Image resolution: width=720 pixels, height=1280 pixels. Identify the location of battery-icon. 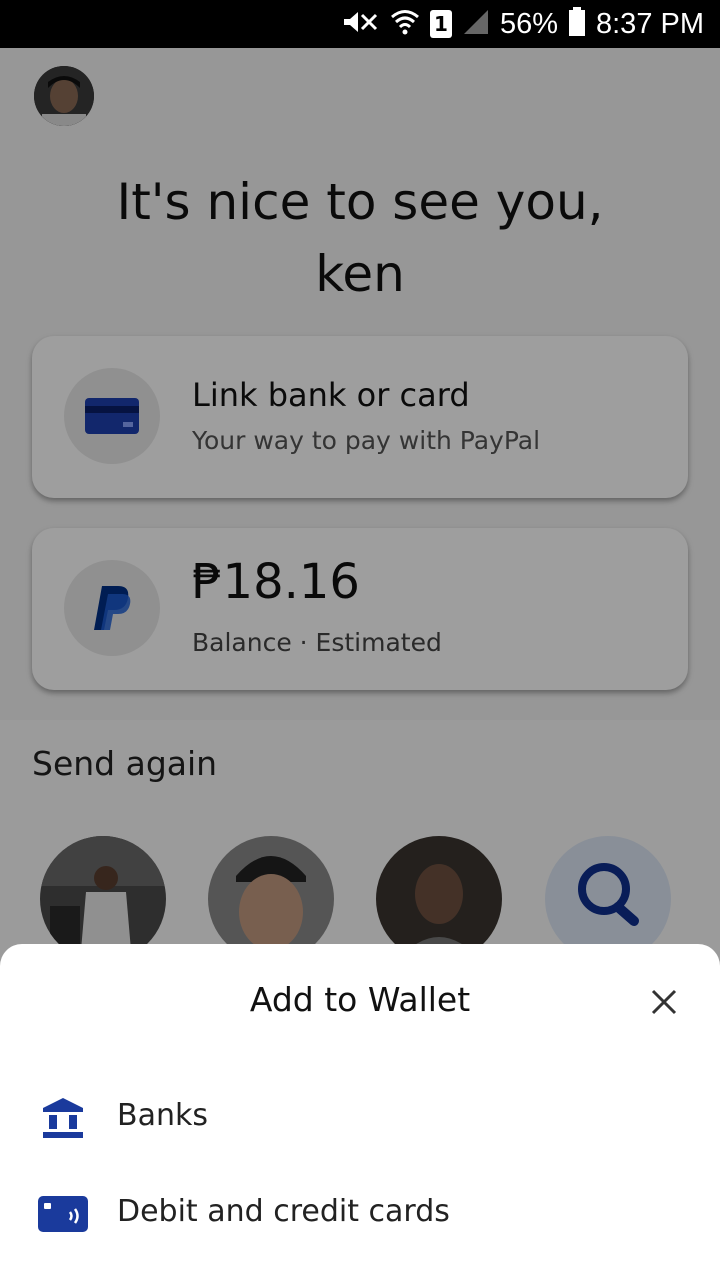
(577, 24).